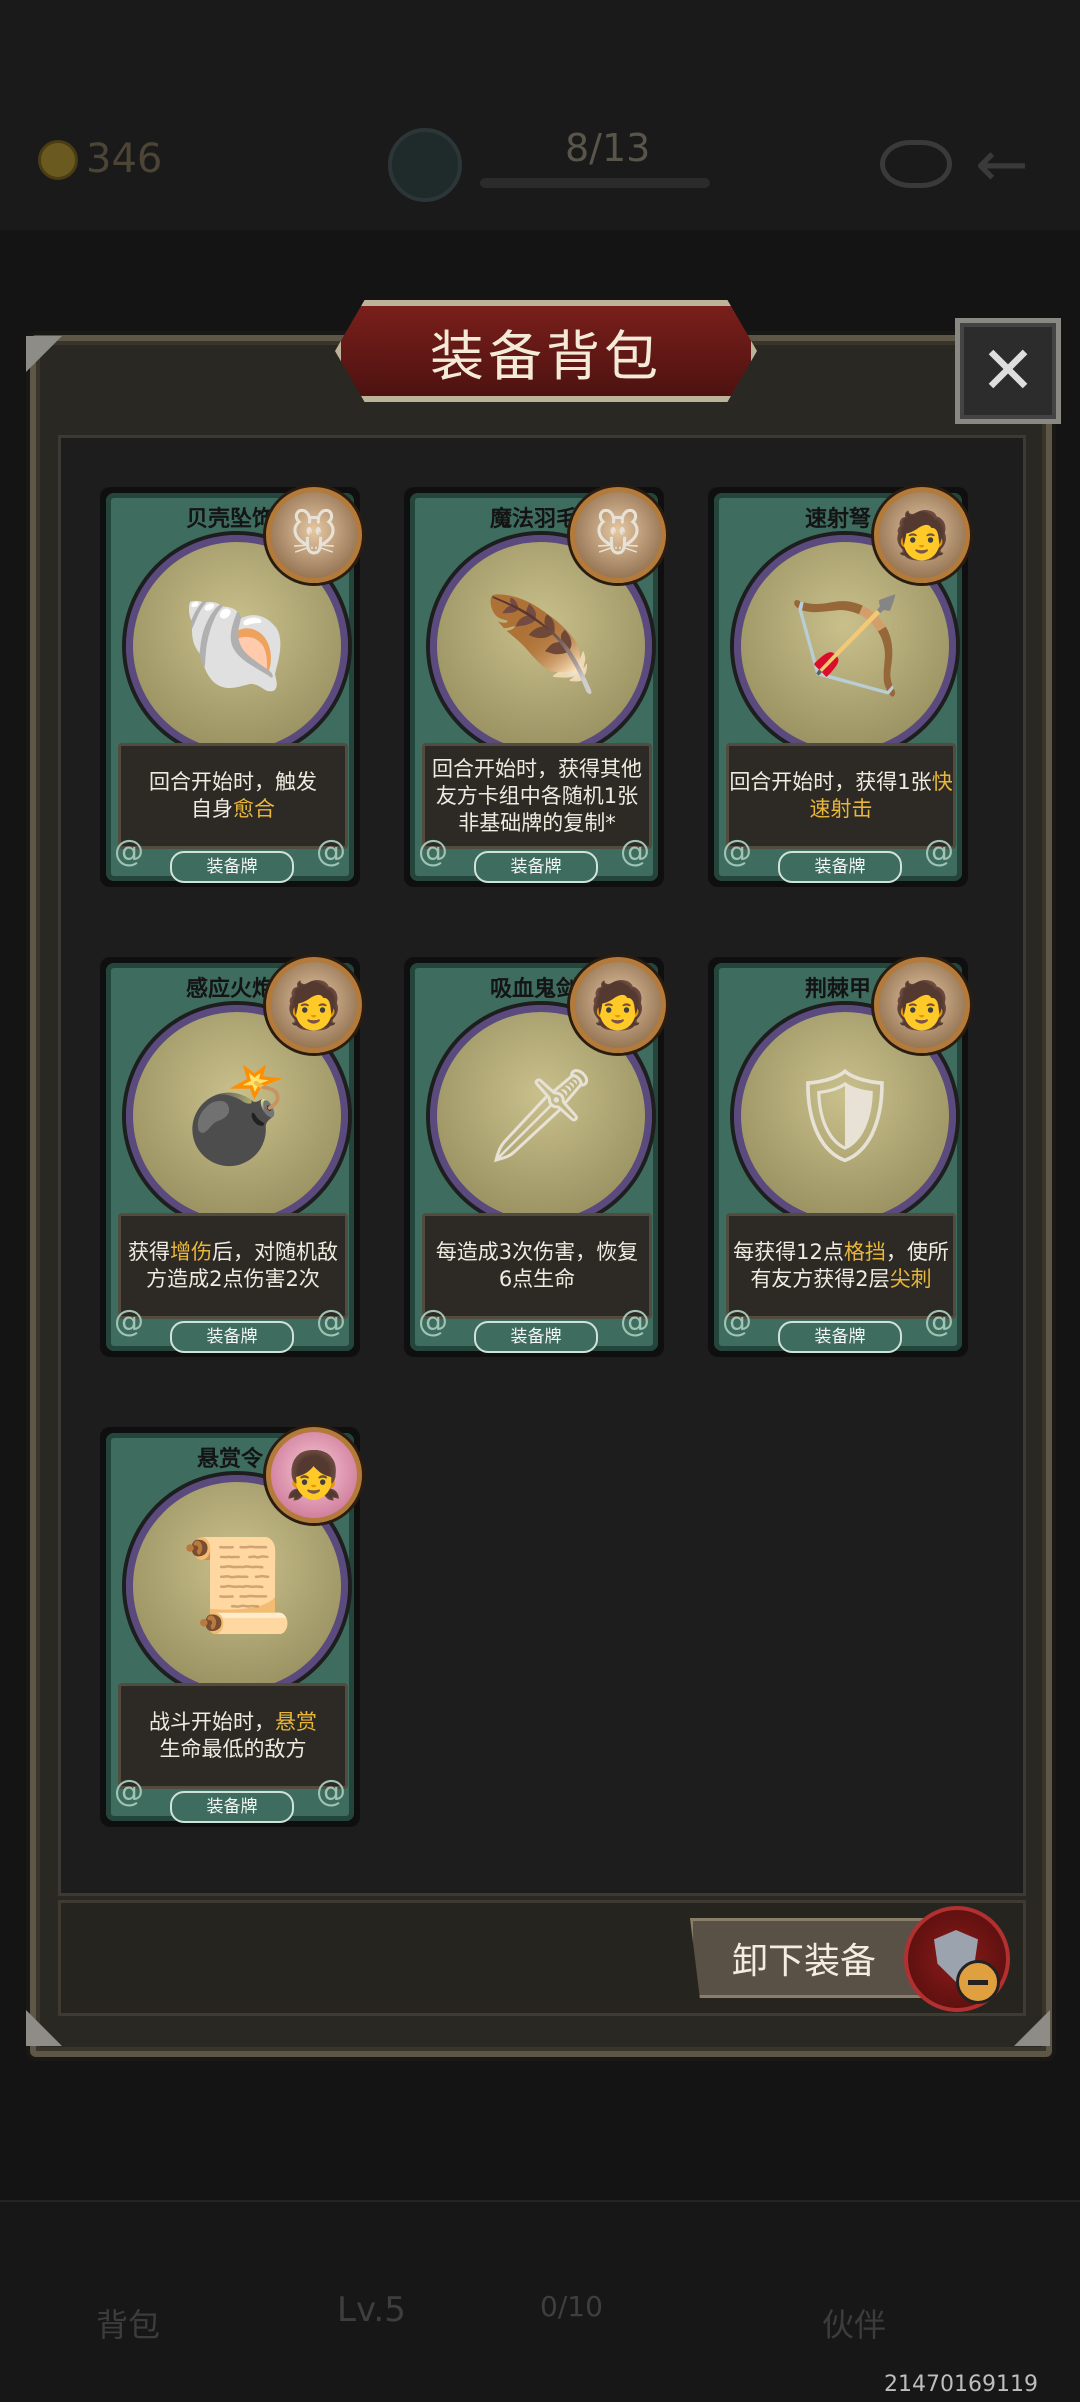 The image size is (1080, 2402). I want to click on card-description: 战斗开始时，悬赏 生命最低的敌方, so click(233, 1736).